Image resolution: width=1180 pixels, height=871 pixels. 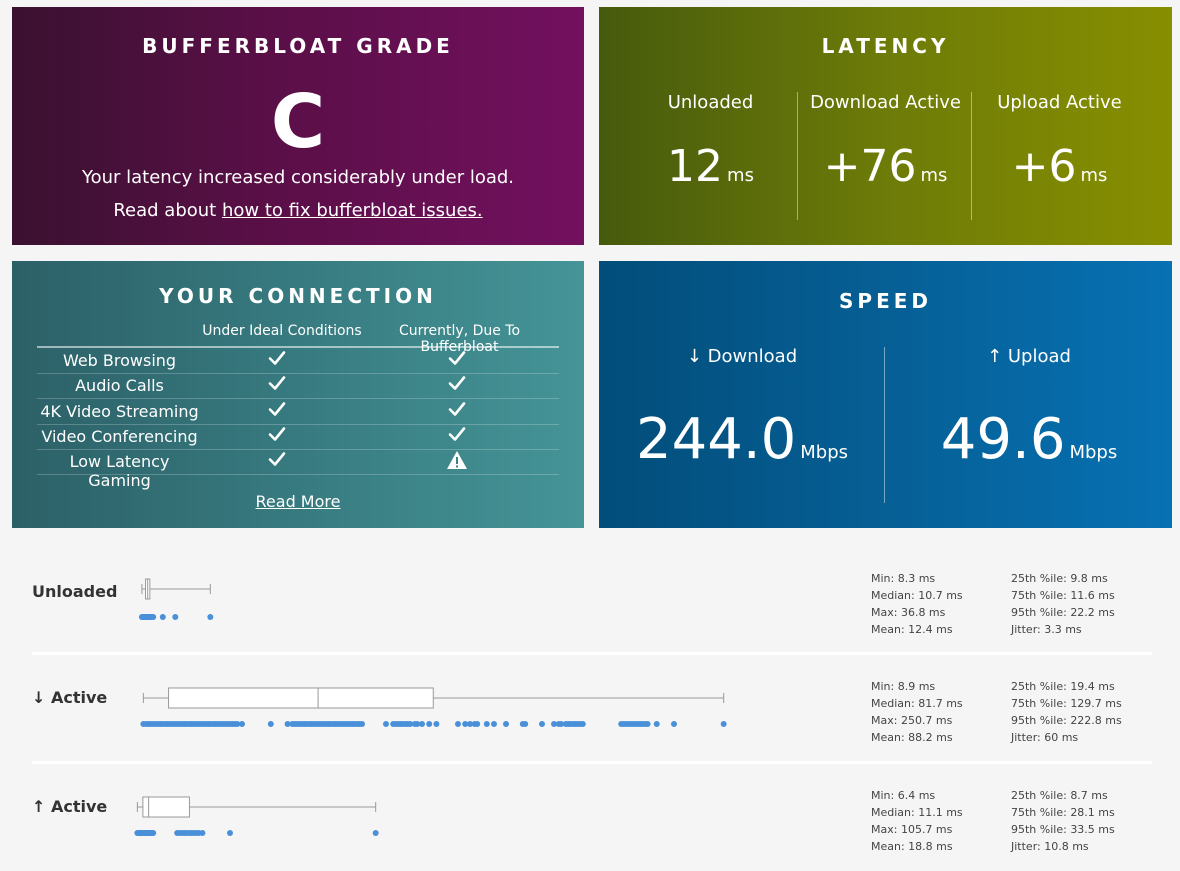 I want to click on latency-box-plots, so click(x=430, y=707).